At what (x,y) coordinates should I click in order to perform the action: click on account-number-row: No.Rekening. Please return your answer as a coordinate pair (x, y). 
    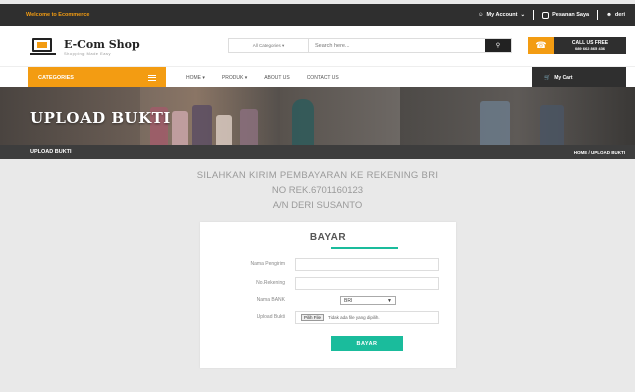
    Looking at the image, I should click on (328, 284).